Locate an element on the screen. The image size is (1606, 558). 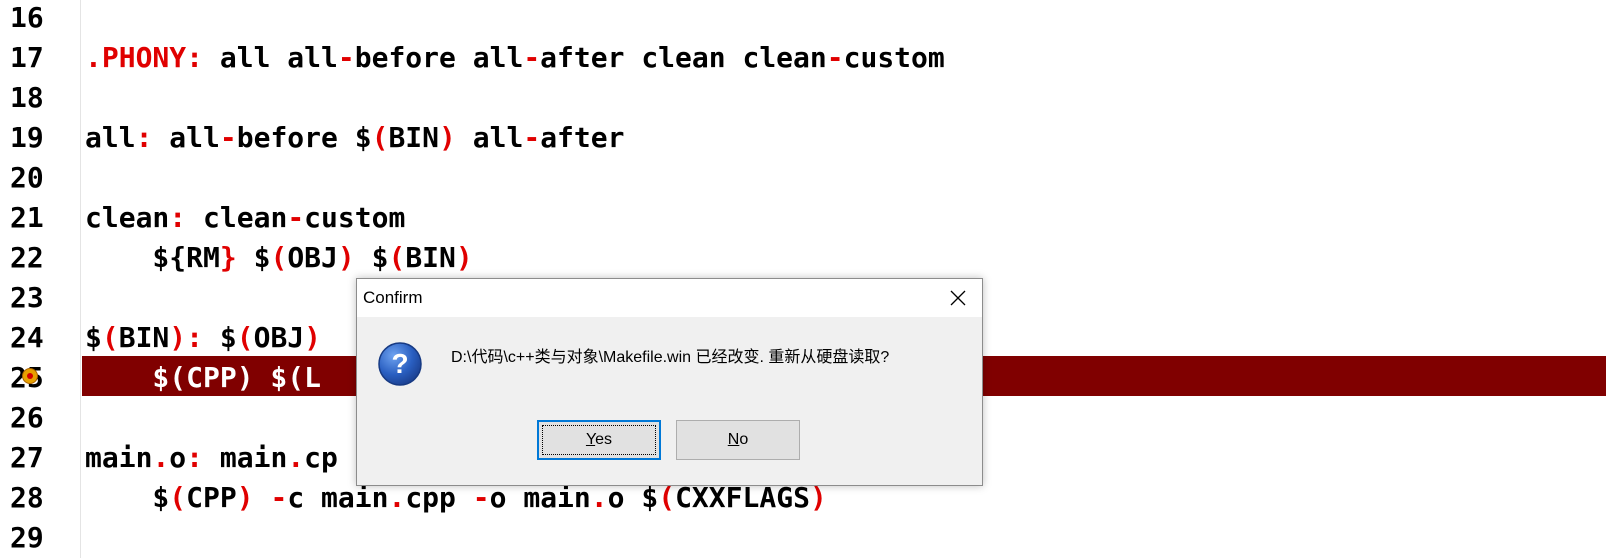
code-line: $(BIN): $(OBJ) is located at coordinates (203, 338).